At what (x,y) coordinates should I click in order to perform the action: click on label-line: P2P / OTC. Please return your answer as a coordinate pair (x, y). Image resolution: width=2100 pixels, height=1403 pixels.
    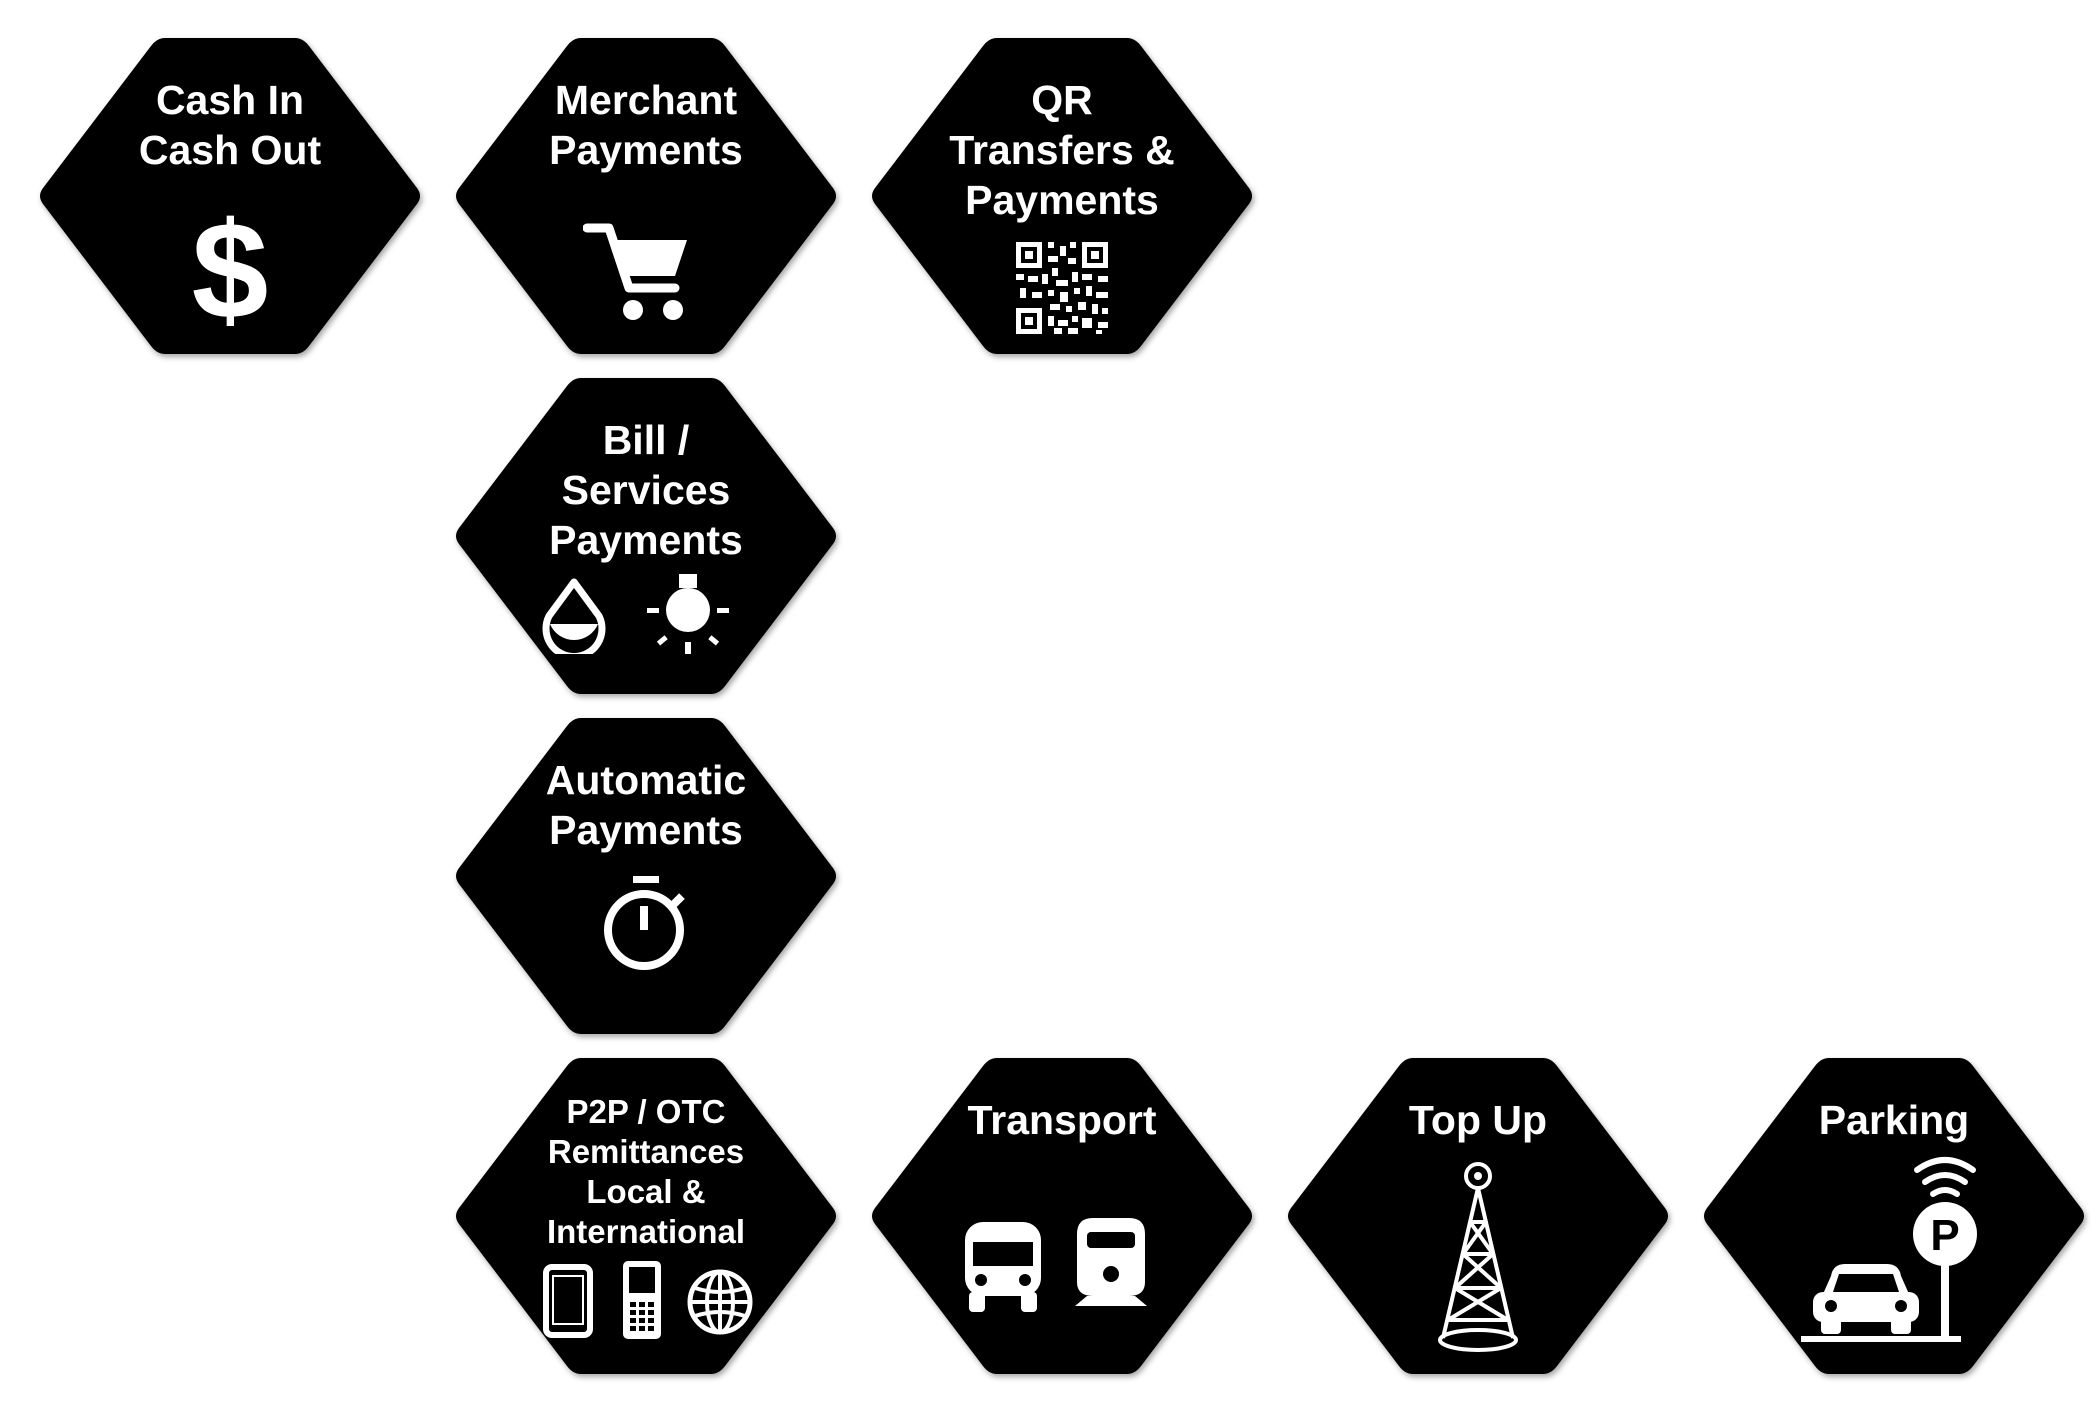
    Looking at the image, I should click on (646, 1111).